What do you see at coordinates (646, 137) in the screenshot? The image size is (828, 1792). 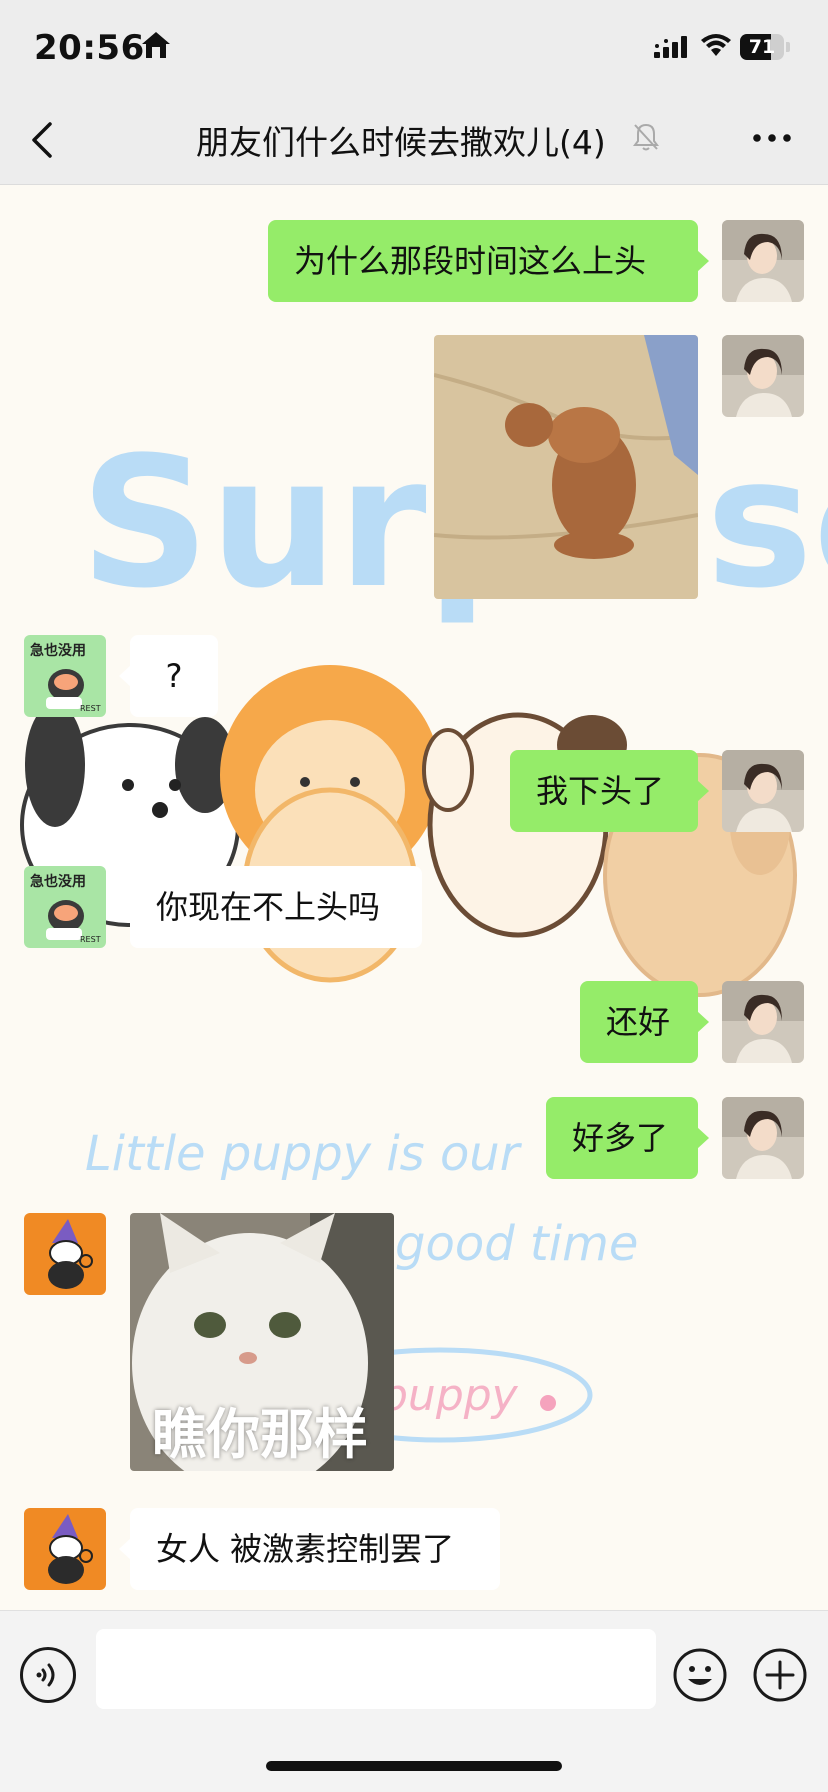 I see `mute-bell-icon` at bounding box center [646, 137].